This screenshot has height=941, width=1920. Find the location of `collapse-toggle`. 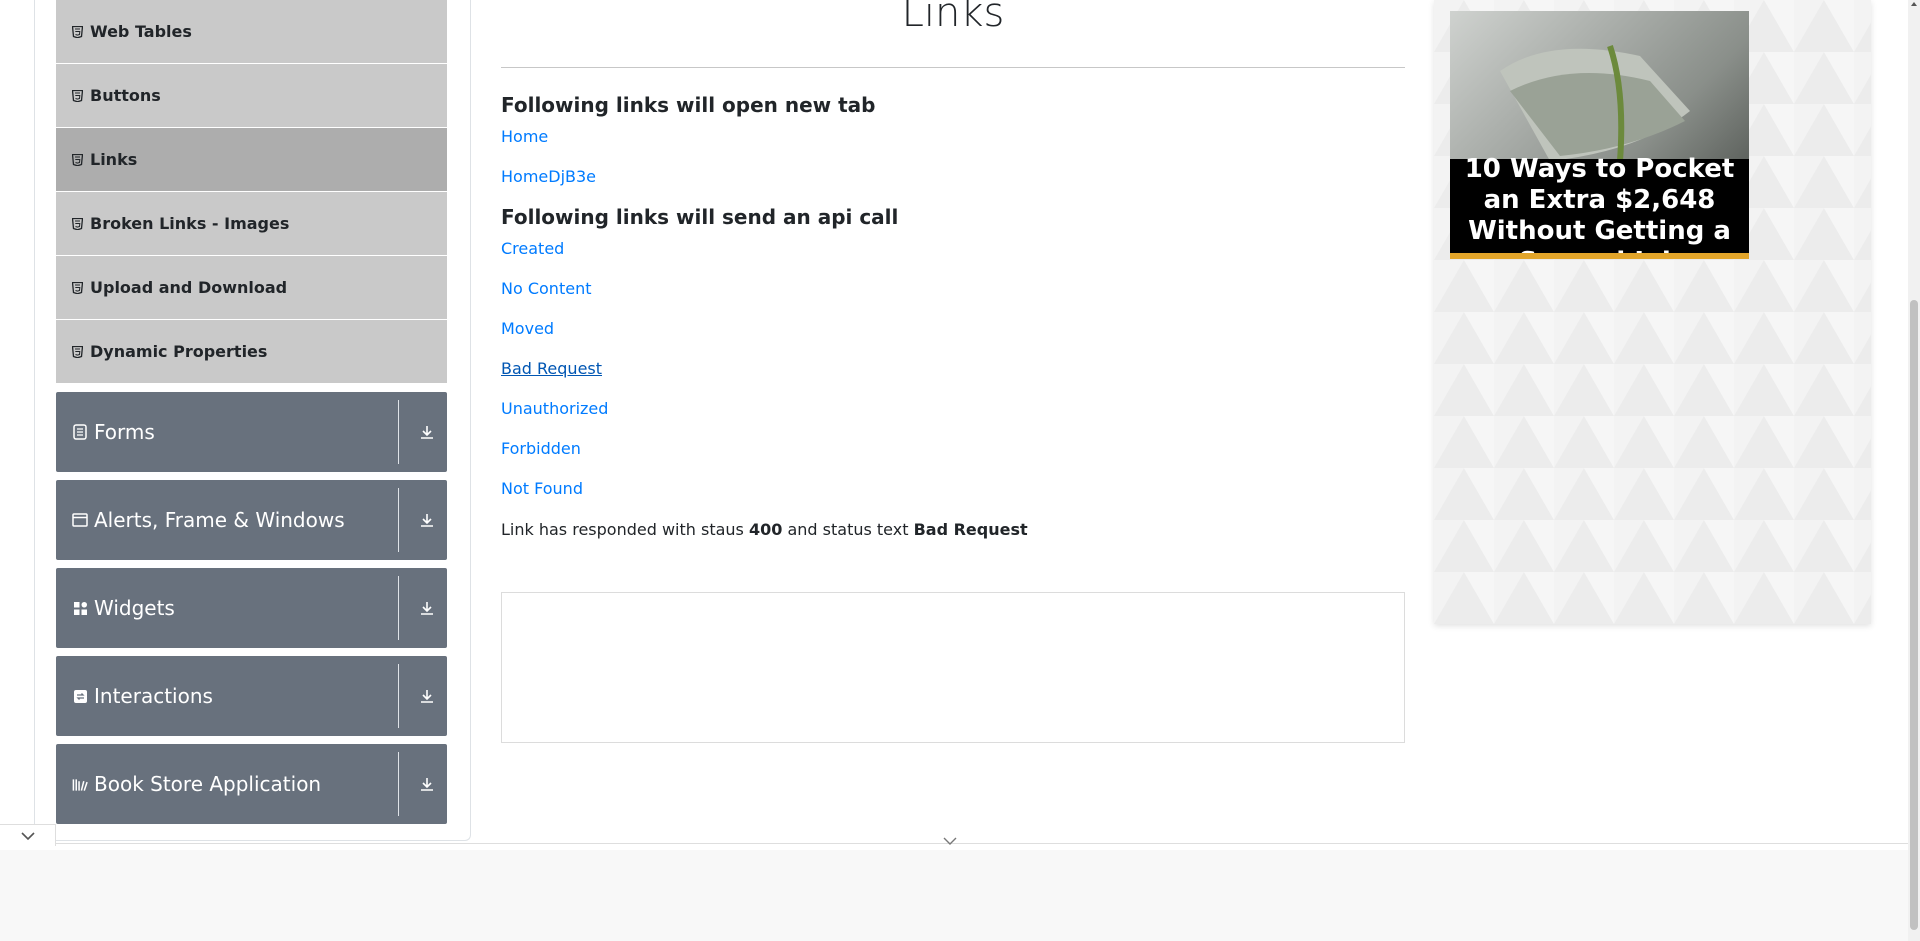

collapse-toggle is located at coordinates (28, 835).